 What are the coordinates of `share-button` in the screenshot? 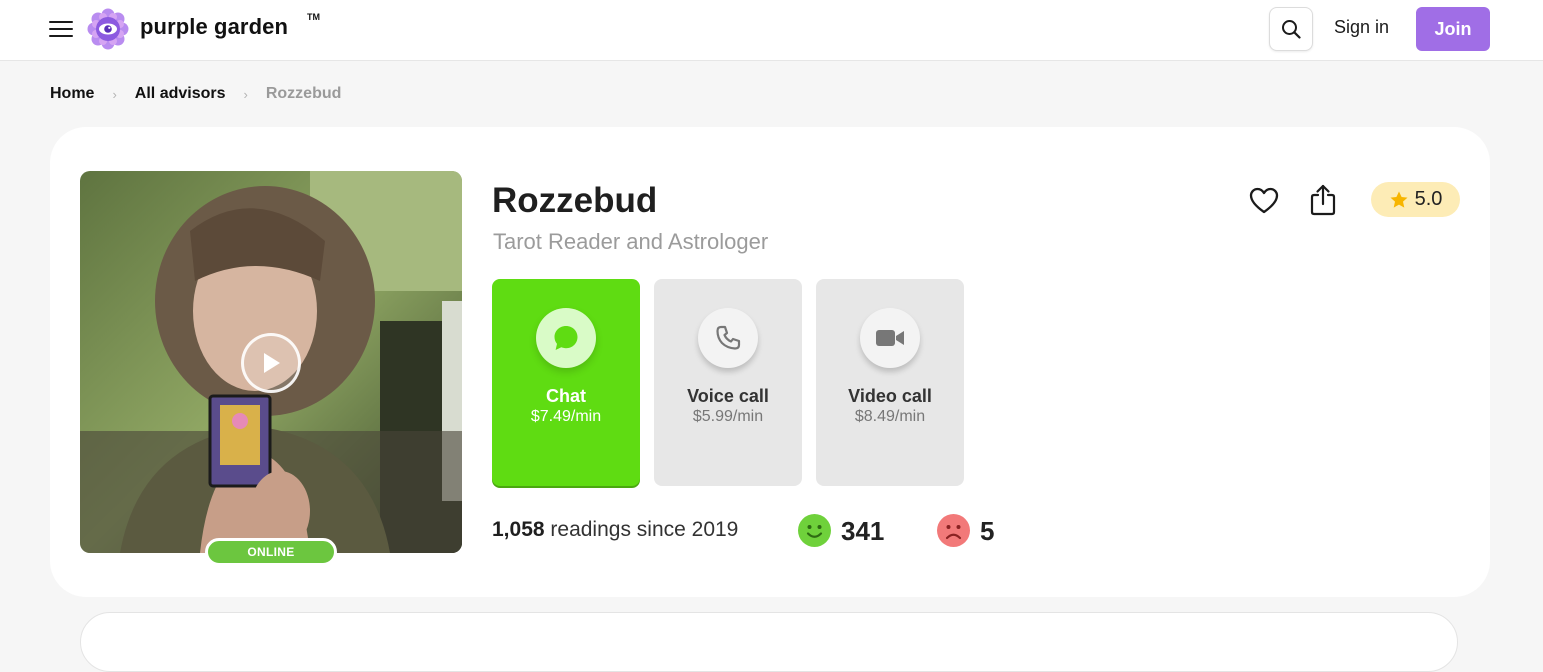 It's located at (1323, 200).